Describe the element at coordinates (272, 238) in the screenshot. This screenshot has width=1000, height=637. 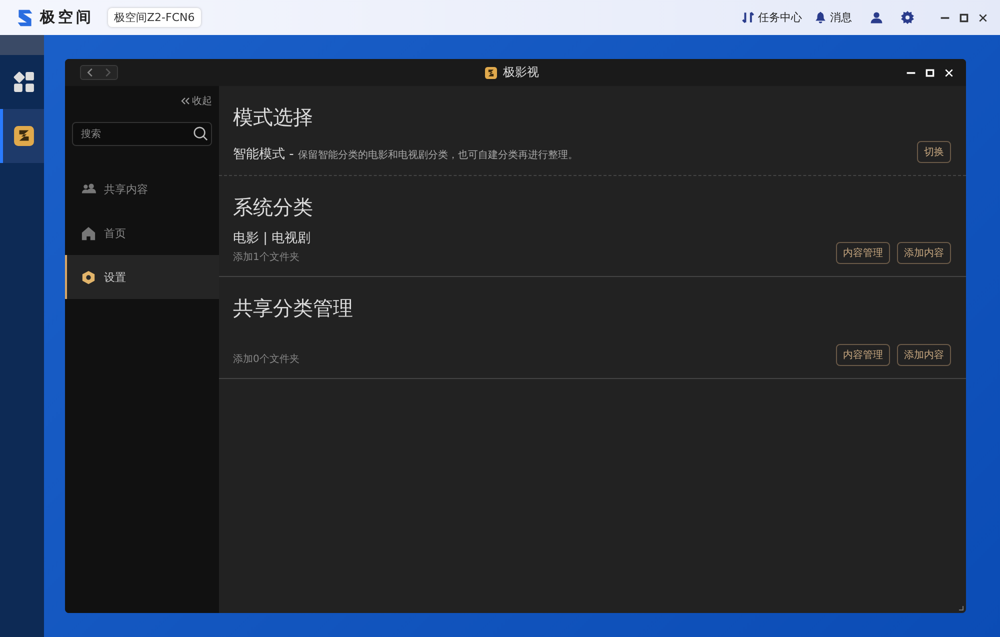
I see `category-names: 电影 | 电视剧` at that location.